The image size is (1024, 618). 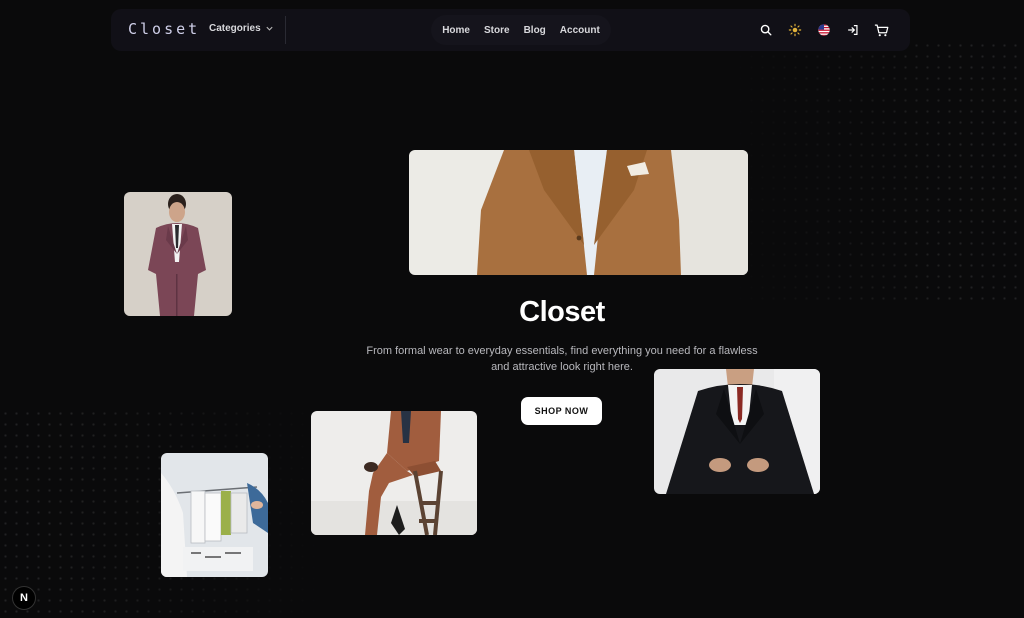 I want to click on cart-button, so click(x=882, y=30).